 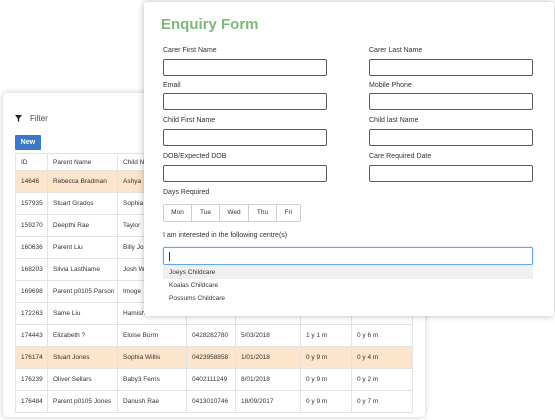 I want to click on cell-parent-name: Stuart Jones, so click(x=82, y=357).